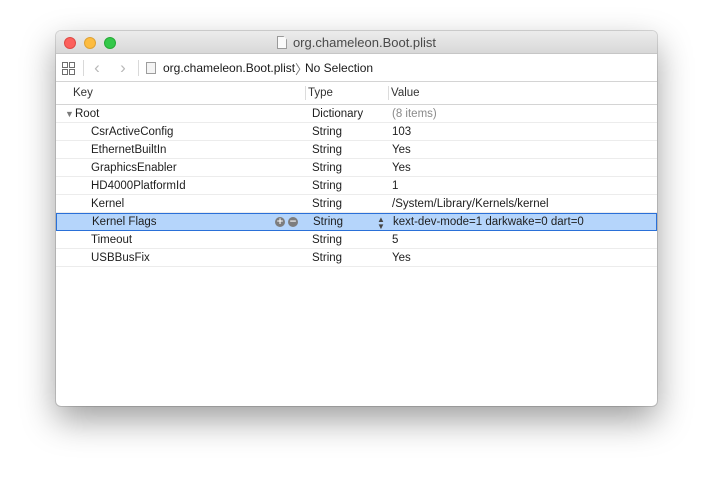  Describe the element at coordinates (356, 150) in the screenshot. I see `table-row: EthernetBuiltIn String Yes` at that location.